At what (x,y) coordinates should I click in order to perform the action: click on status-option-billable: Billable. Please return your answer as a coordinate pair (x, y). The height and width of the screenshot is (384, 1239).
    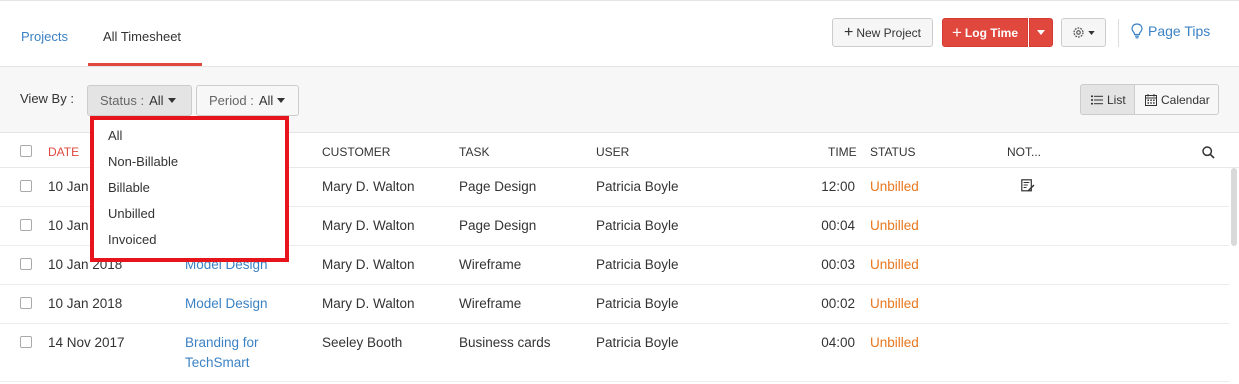
    Looking at the image, I should click on (129, 187).